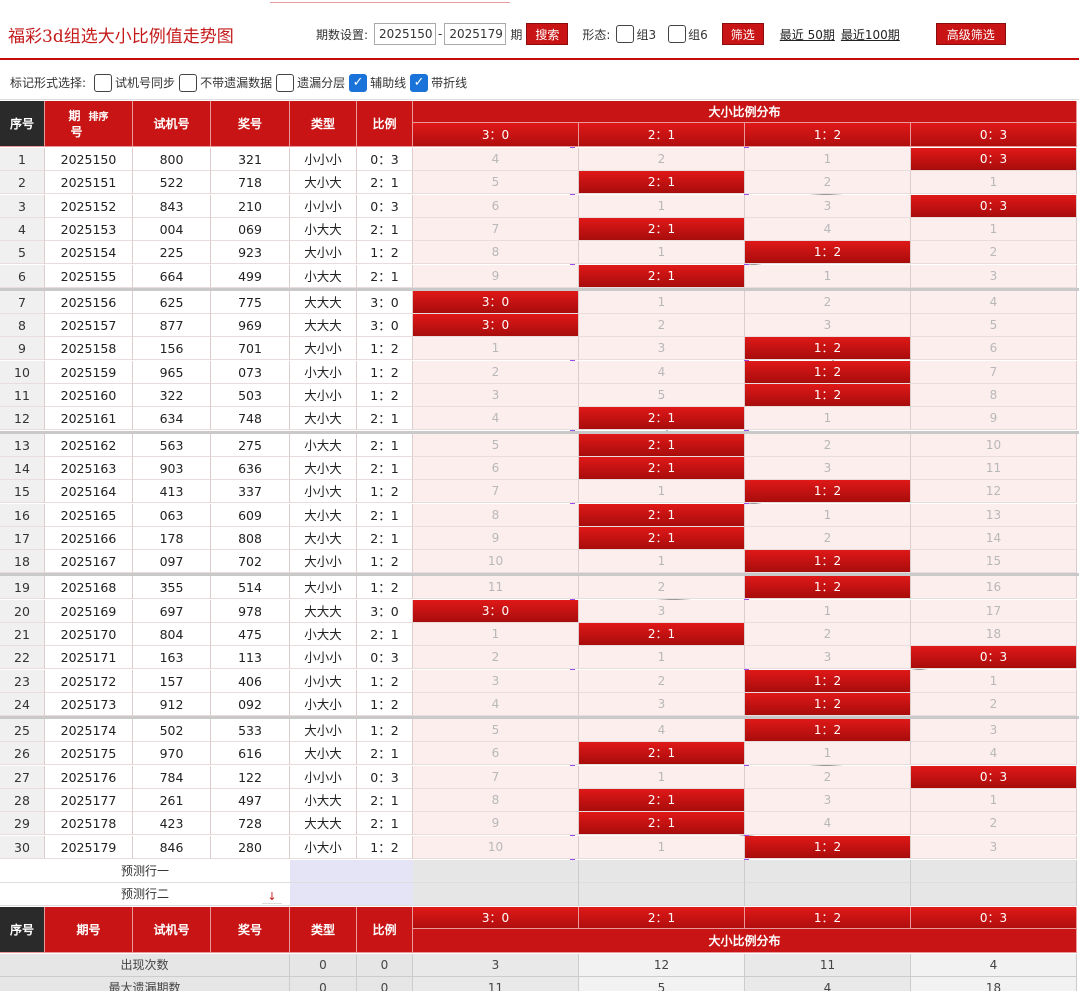  What do you see at coordinates (994, 984) in the screenshot?
I see `stat-value: 18` at bounding box center [994, 984].